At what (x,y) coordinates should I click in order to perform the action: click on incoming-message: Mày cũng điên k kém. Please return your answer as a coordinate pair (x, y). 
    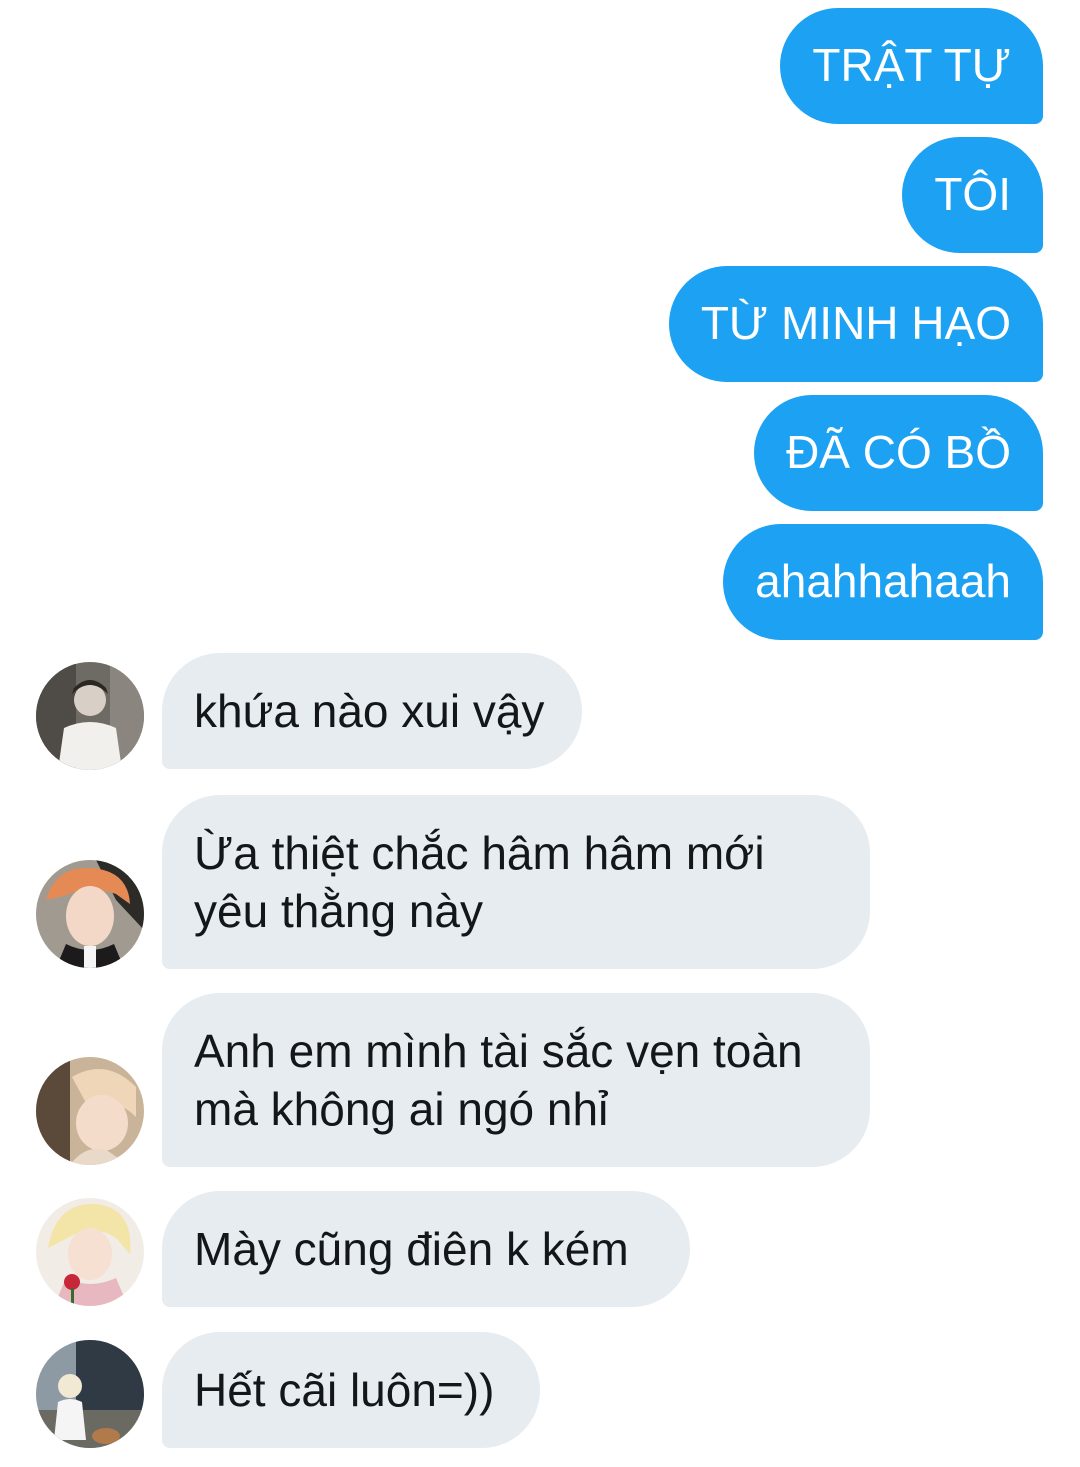
    Looking at the image, I should click on (426, 1249).